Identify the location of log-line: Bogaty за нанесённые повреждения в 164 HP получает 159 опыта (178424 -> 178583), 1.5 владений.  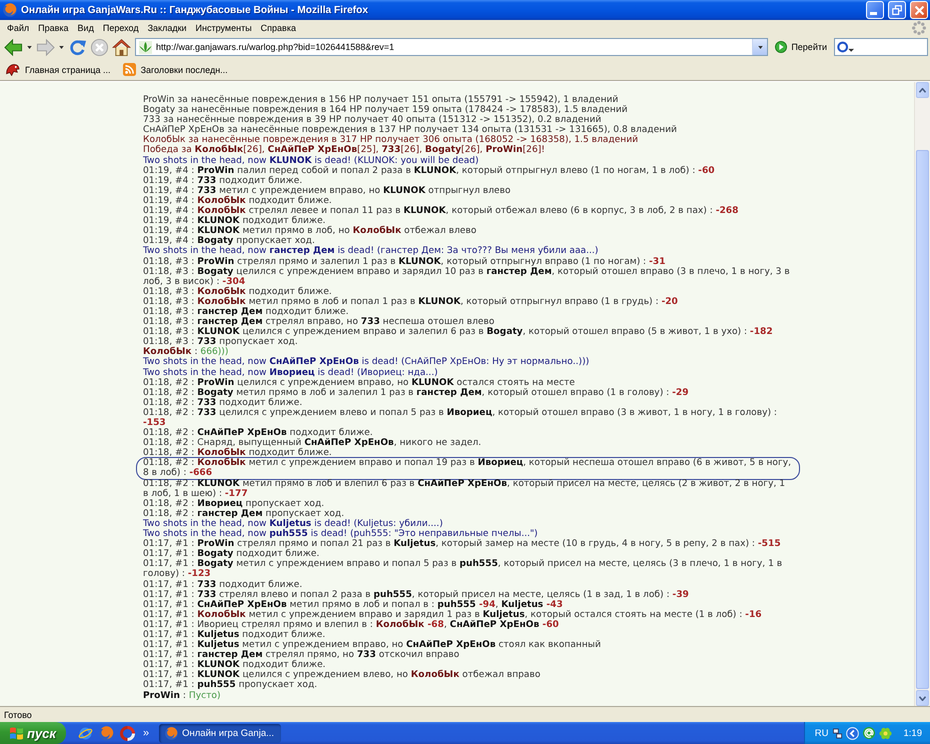
(386, 110).